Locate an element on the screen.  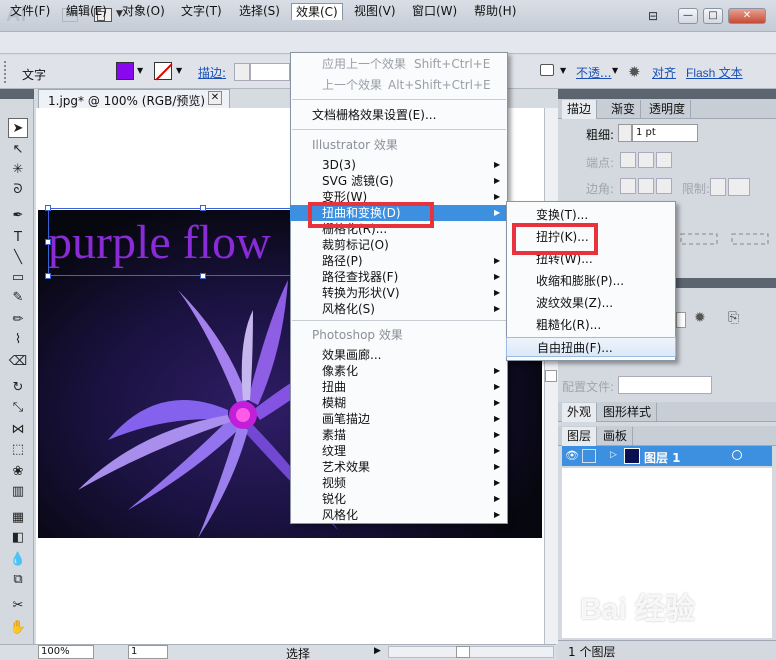
blend-tool-icon: ⧉ is located at coordinates (18, 580).